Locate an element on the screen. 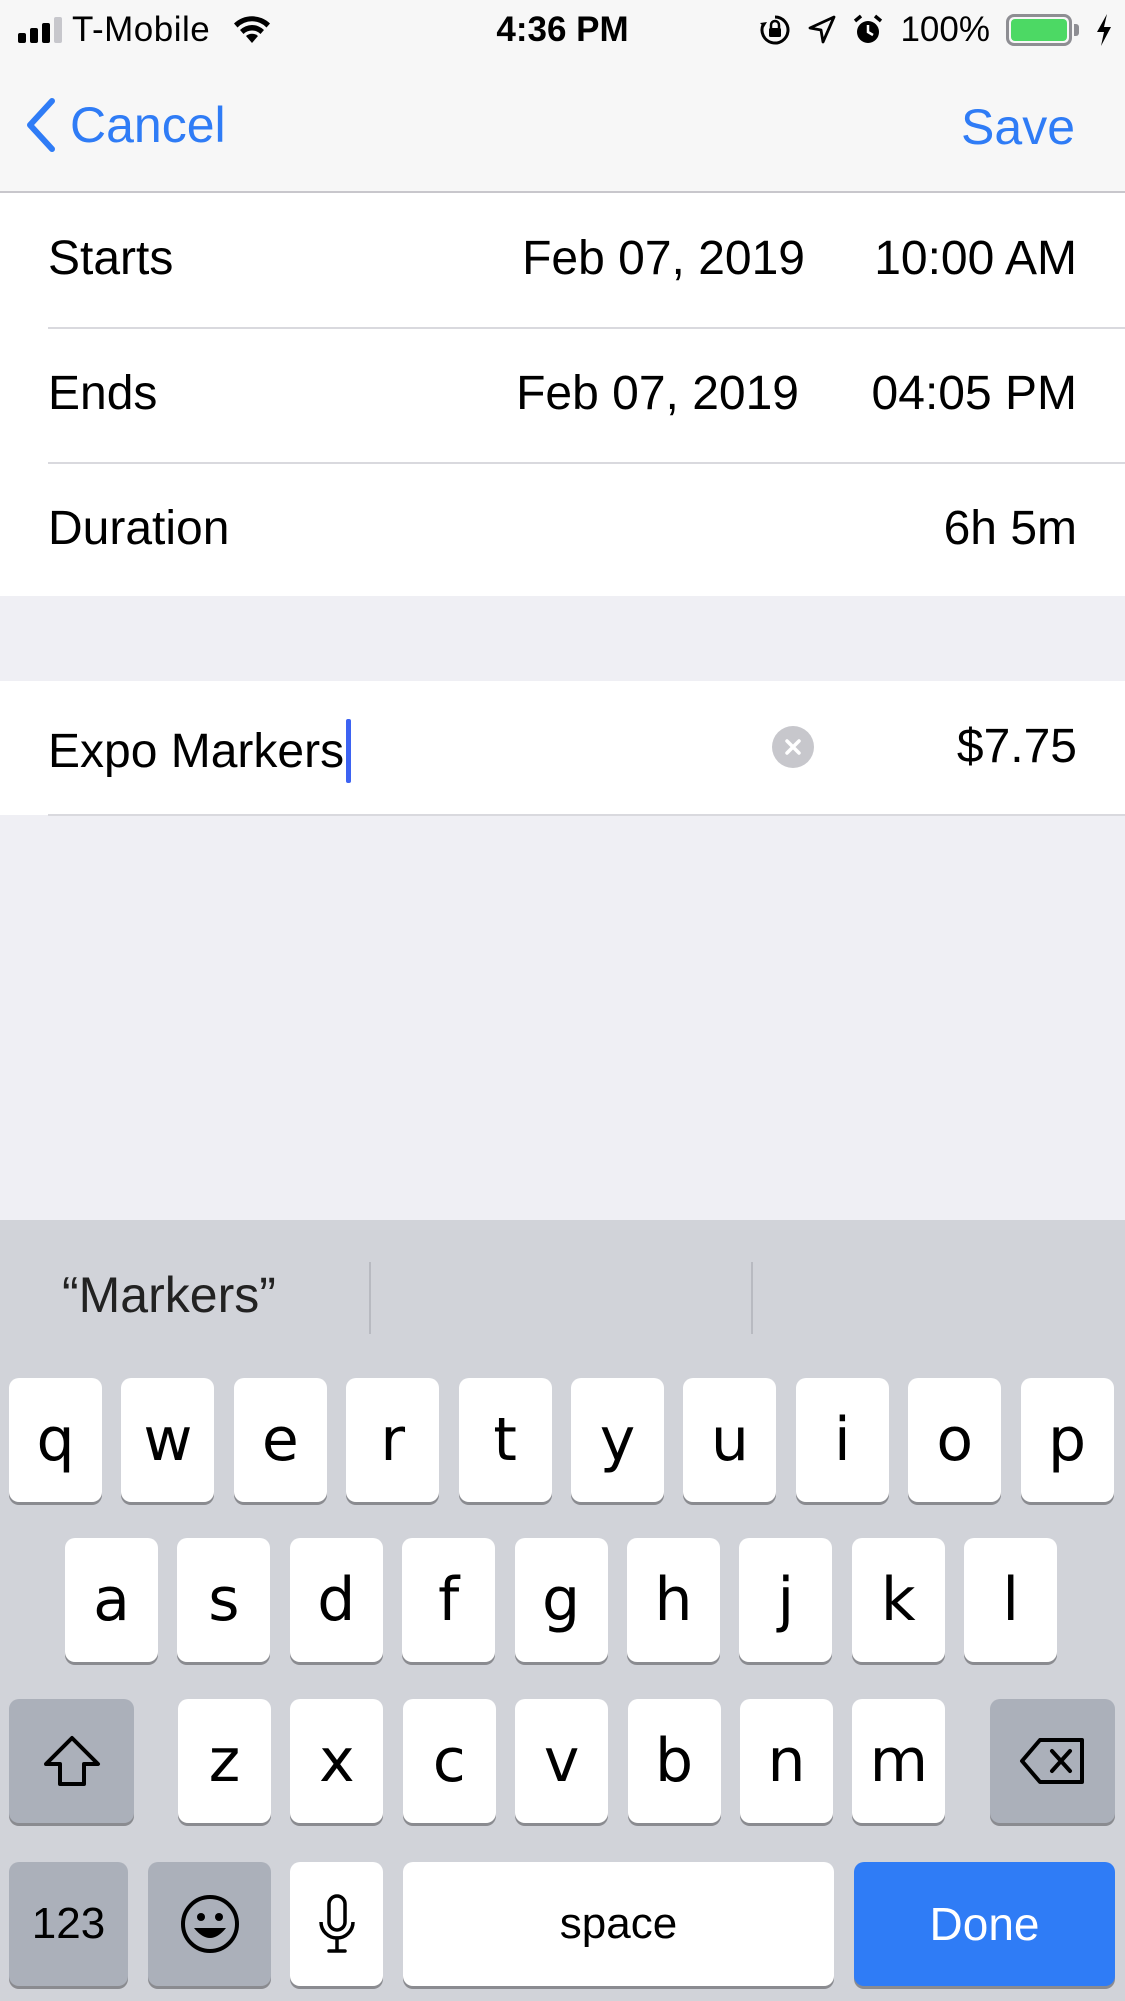 Image resolution: width=1125 pixels, height=2001 pixels. backspace-icon is located at coordinates (1051, 1761).